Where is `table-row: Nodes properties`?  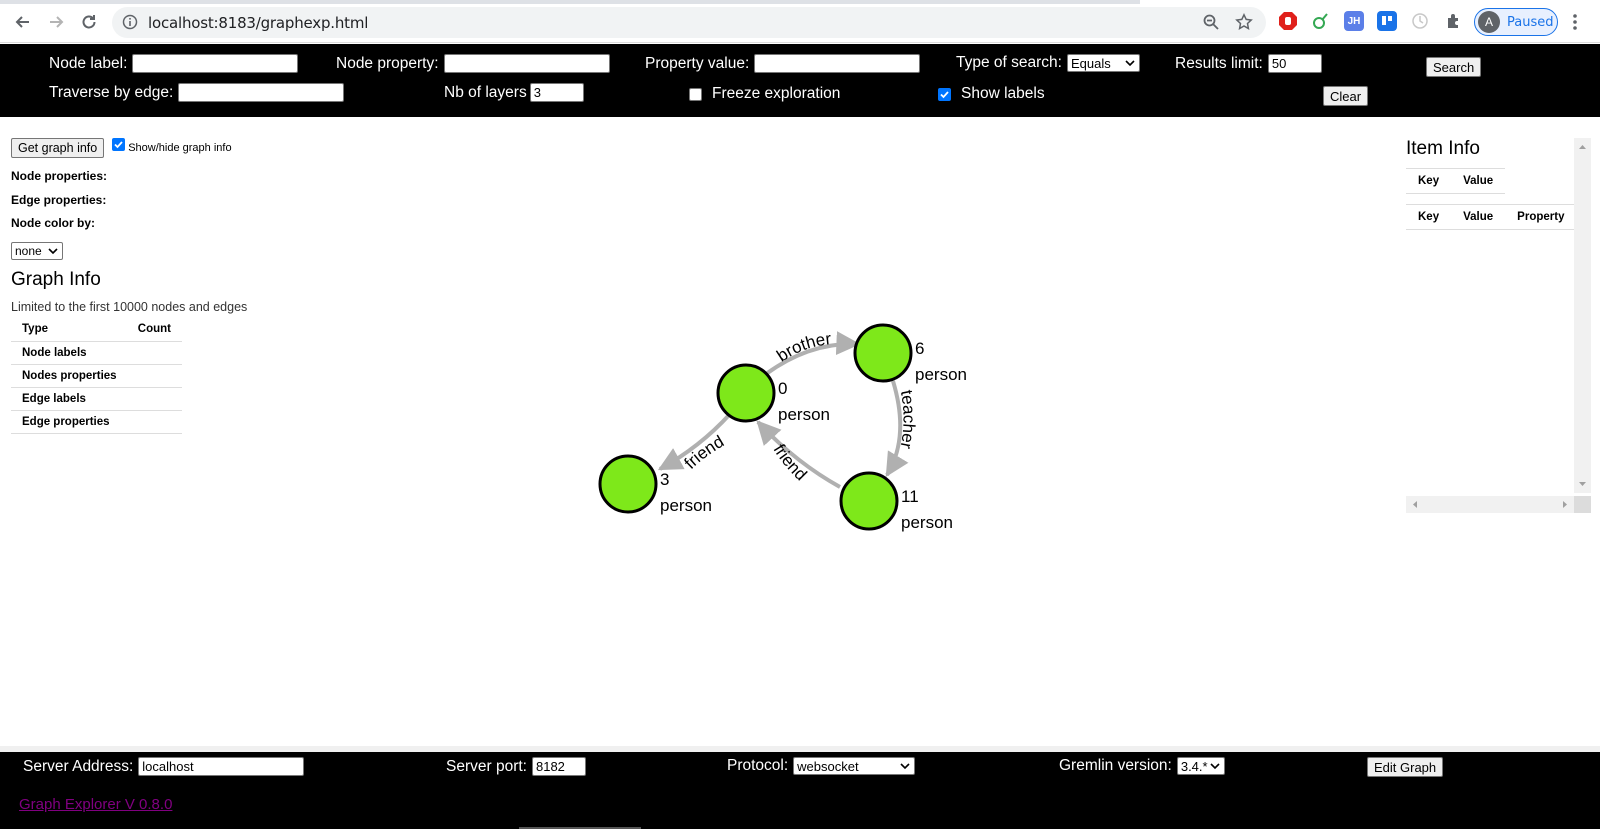
table-row: Nodes properties is located at coordinates (96, 376).